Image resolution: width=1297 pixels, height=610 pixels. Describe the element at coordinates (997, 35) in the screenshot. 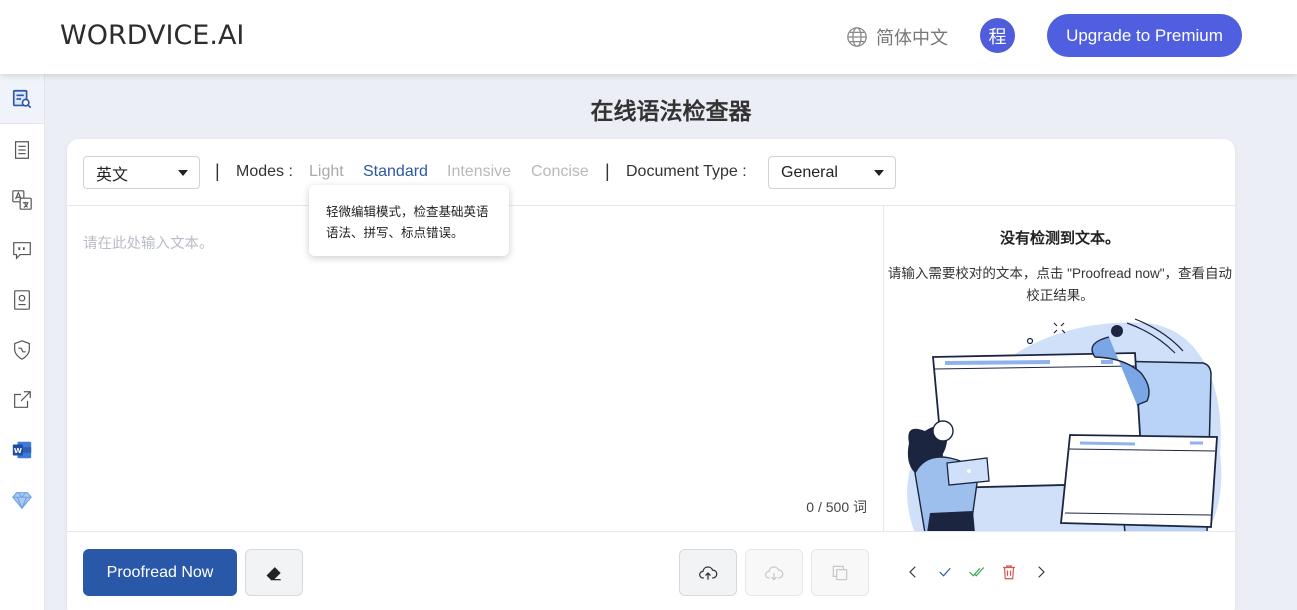

I see `user-avatar: 程` at that location.